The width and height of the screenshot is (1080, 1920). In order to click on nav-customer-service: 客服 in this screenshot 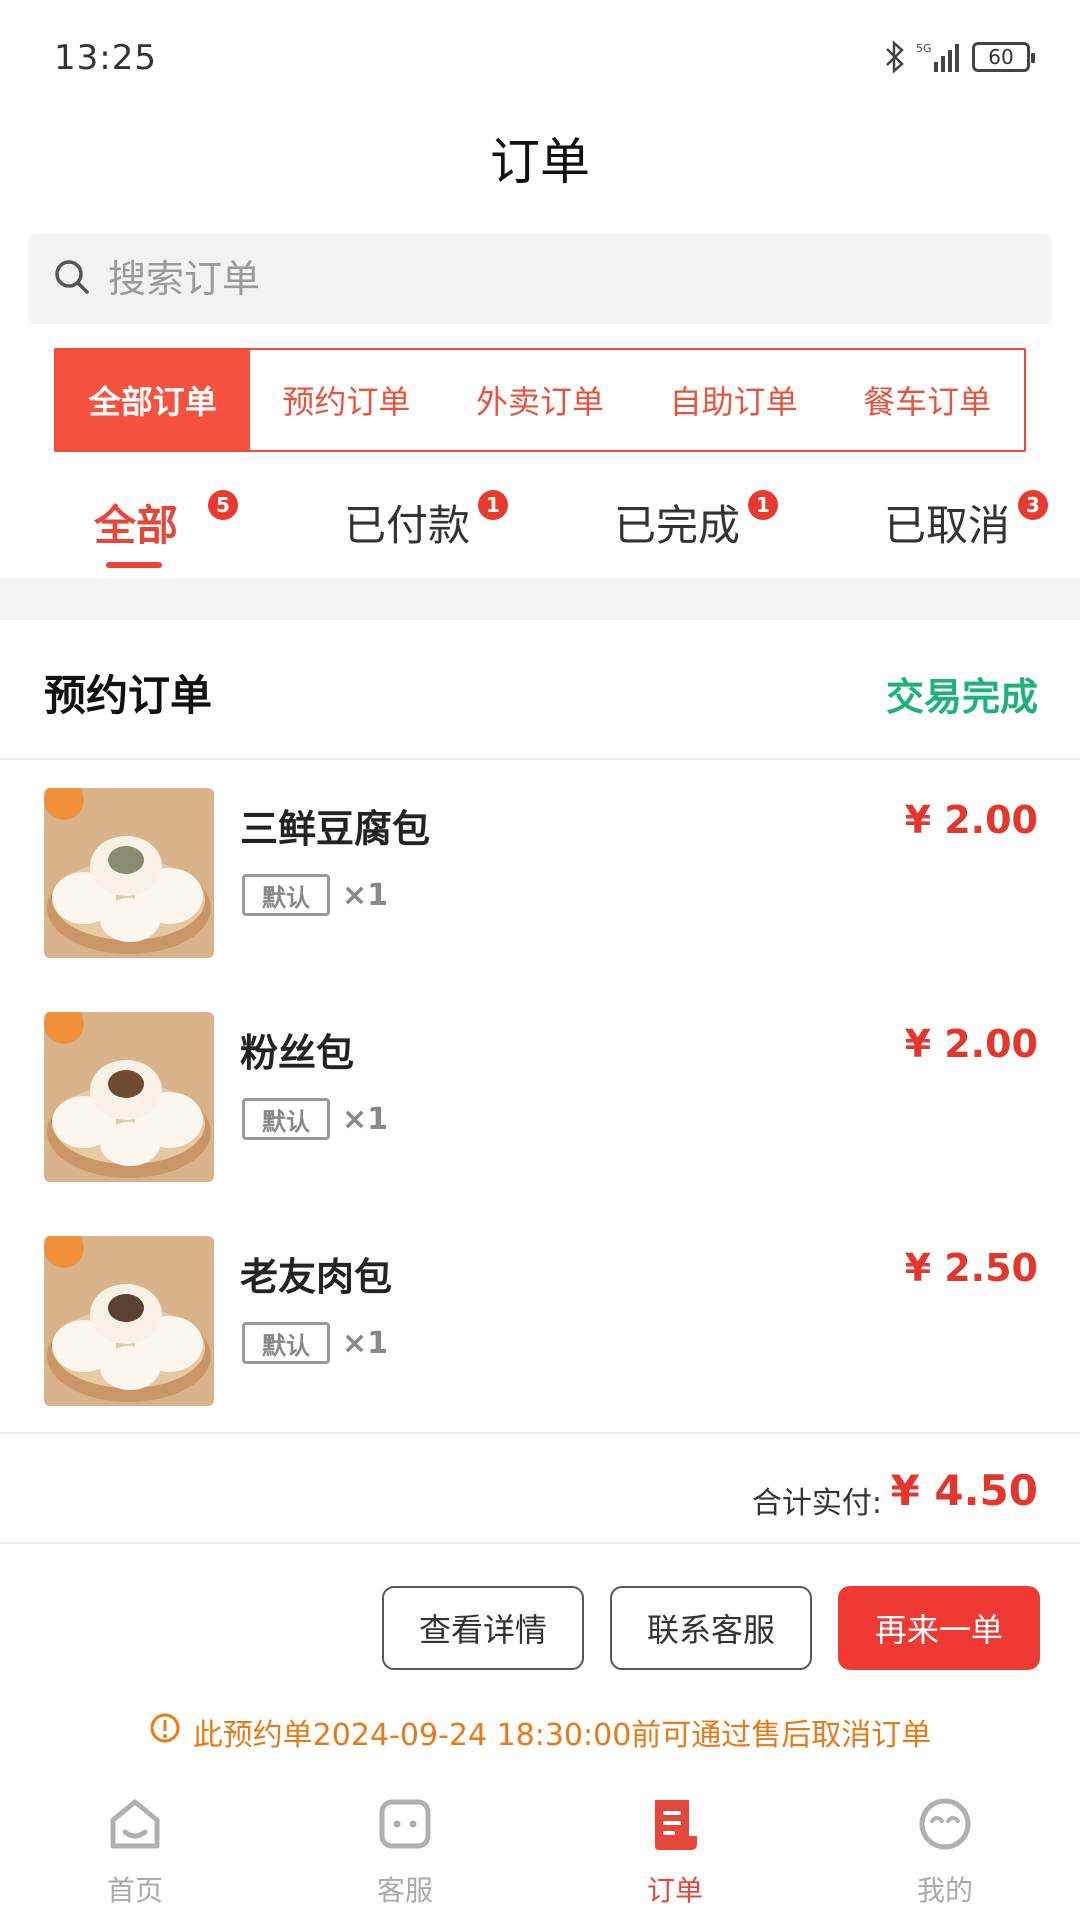, I will do `click(405, 1846)`.